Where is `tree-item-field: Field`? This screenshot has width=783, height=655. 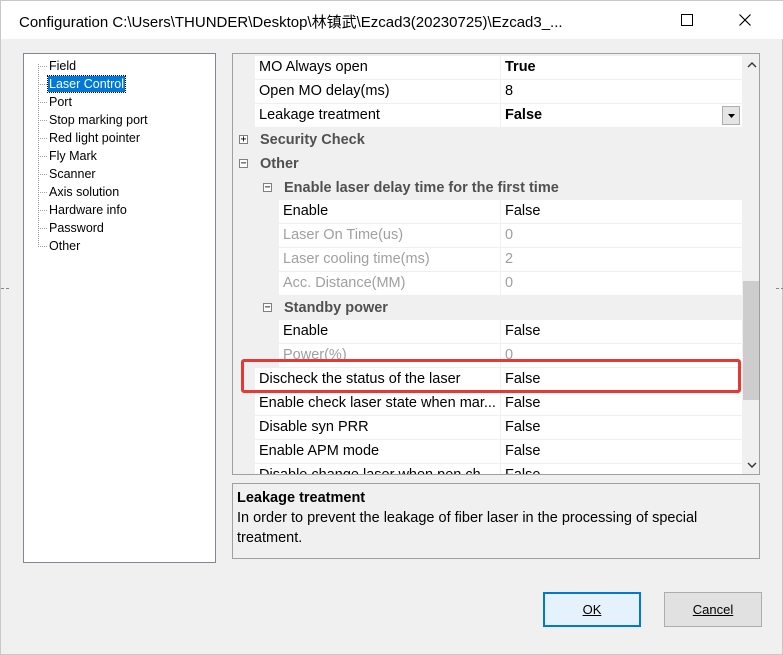 tree-item-field: Field is located at coordinates (119, 66).